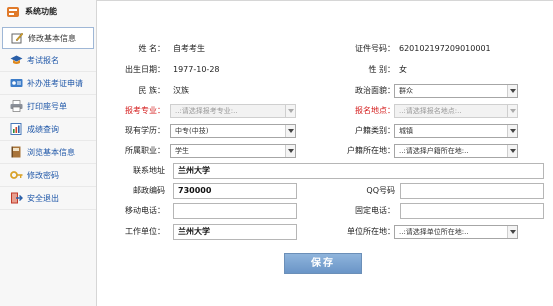 This screenshot has width=553, height=306. I want to click on occupation-selected: 学生, so click(182, 151).